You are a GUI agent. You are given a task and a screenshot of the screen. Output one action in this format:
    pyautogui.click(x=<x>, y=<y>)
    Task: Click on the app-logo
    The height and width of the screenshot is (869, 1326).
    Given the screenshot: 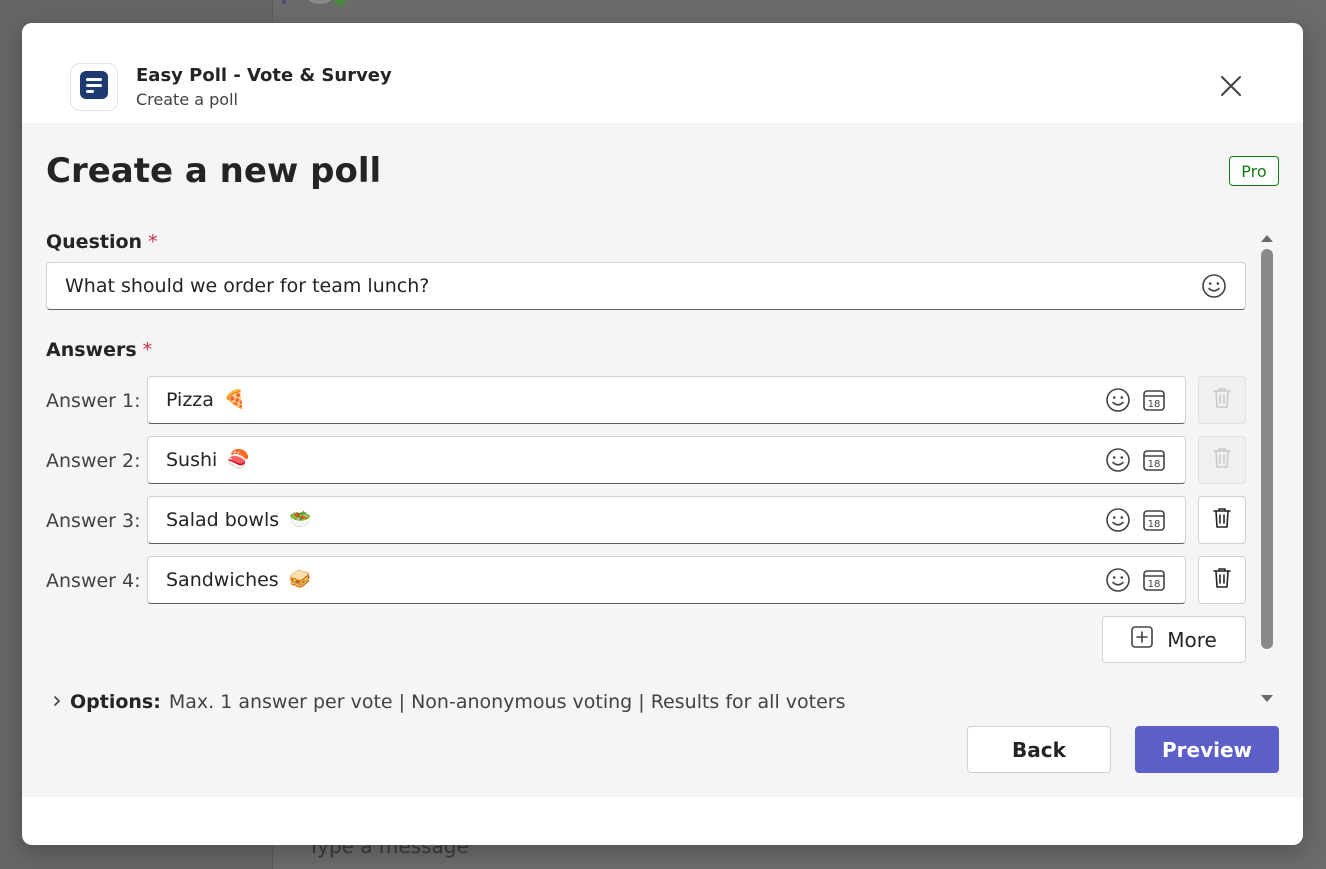 What is the action you would take?
    pyautogui.click(x=94, y=87)
    